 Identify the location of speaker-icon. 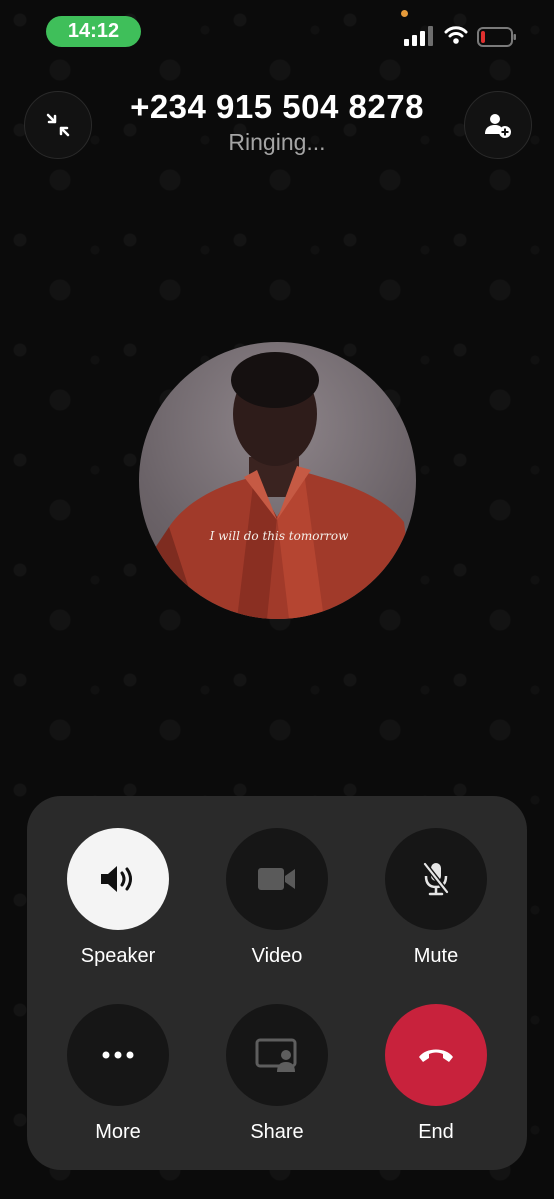
(116, 879).